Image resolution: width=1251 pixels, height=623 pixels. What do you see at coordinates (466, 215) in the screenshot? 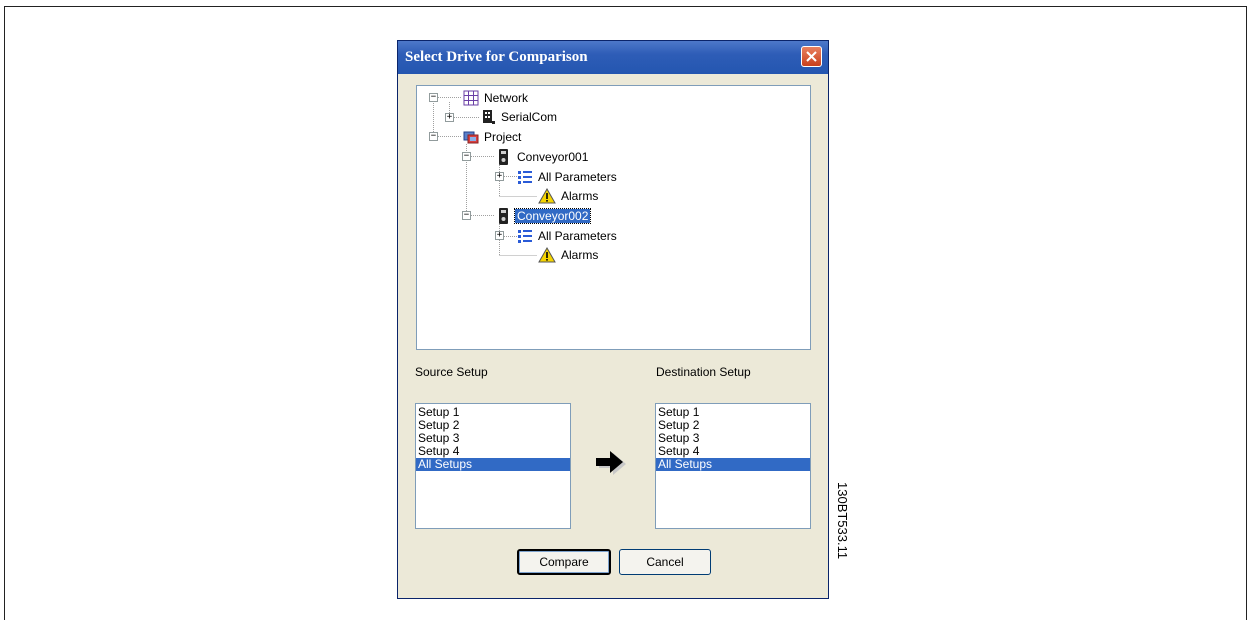
I see `expander-conveyor002: −` at bounding box center [466, 215].